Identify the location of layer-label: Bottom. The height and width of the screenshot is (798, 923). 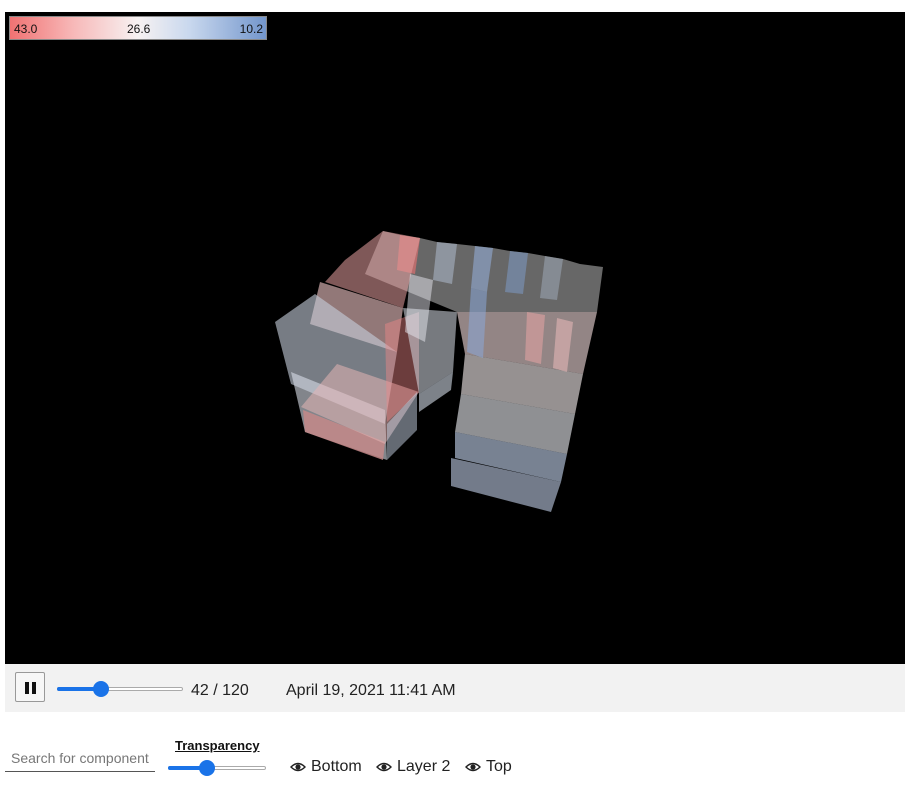
(336, 766).